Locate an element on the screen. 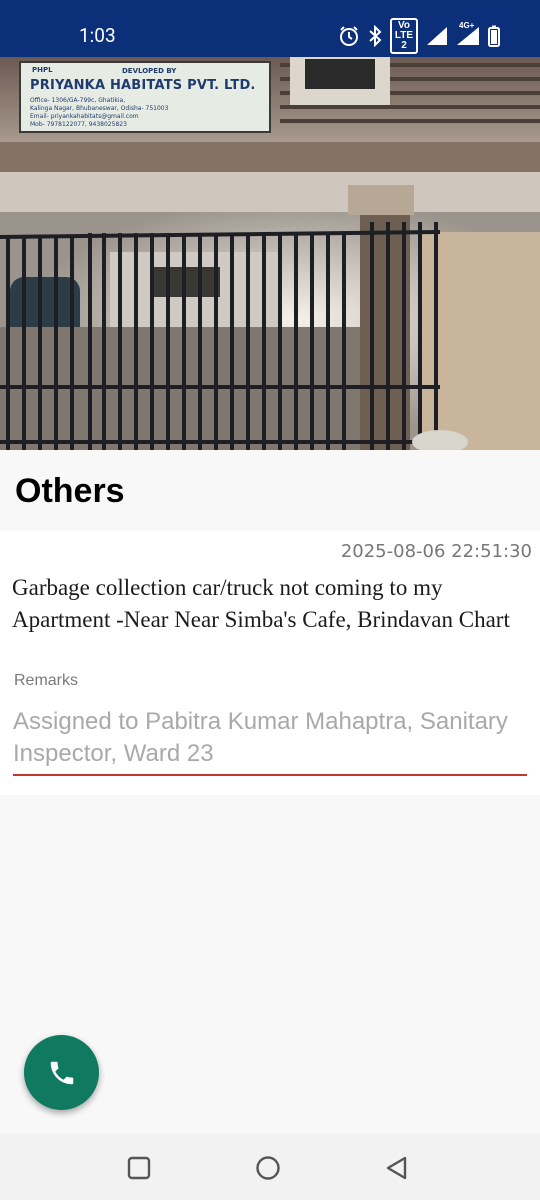 This screenshot has width=540, height=1200. back-button is located at coordinates (397, 1168).